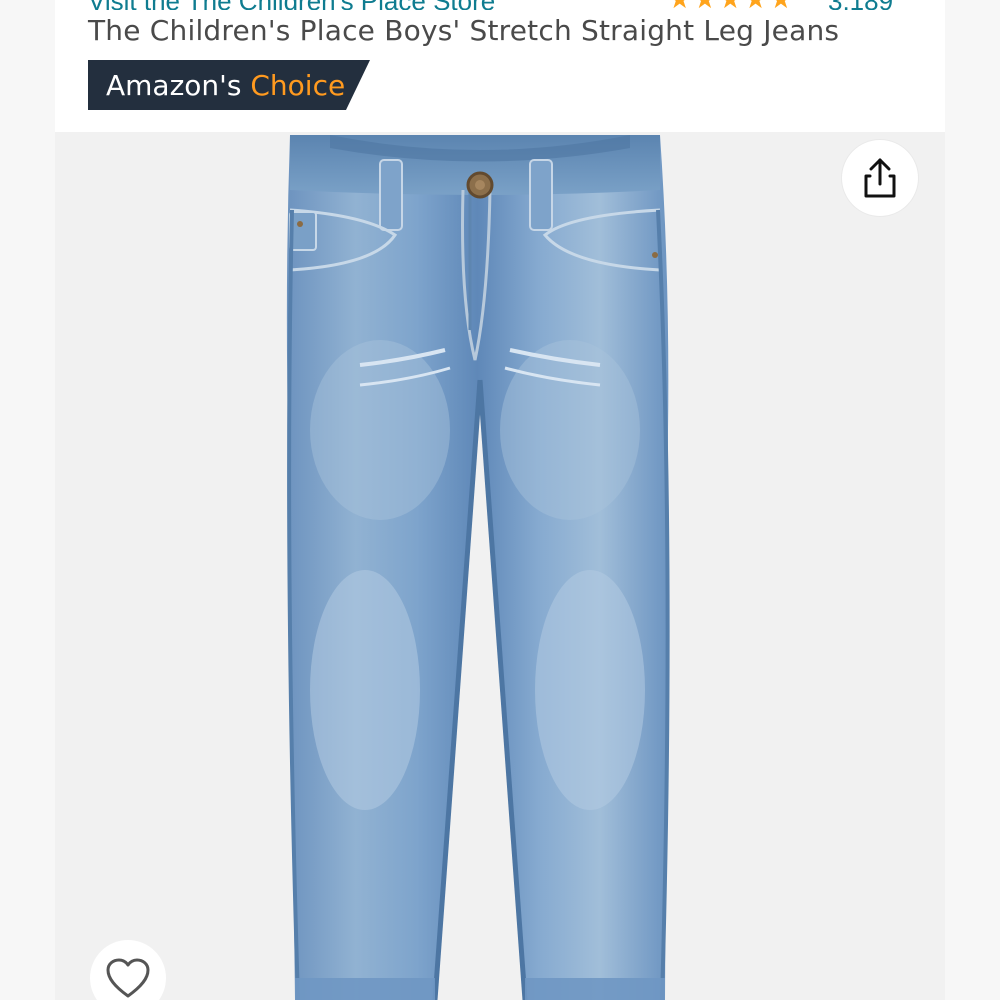 The height and width of the screenshot is (1000, 1000). Describe the element at coordinates (174, 85) in the screenshot. I see `badge-prefix: Amazon's` at that location.